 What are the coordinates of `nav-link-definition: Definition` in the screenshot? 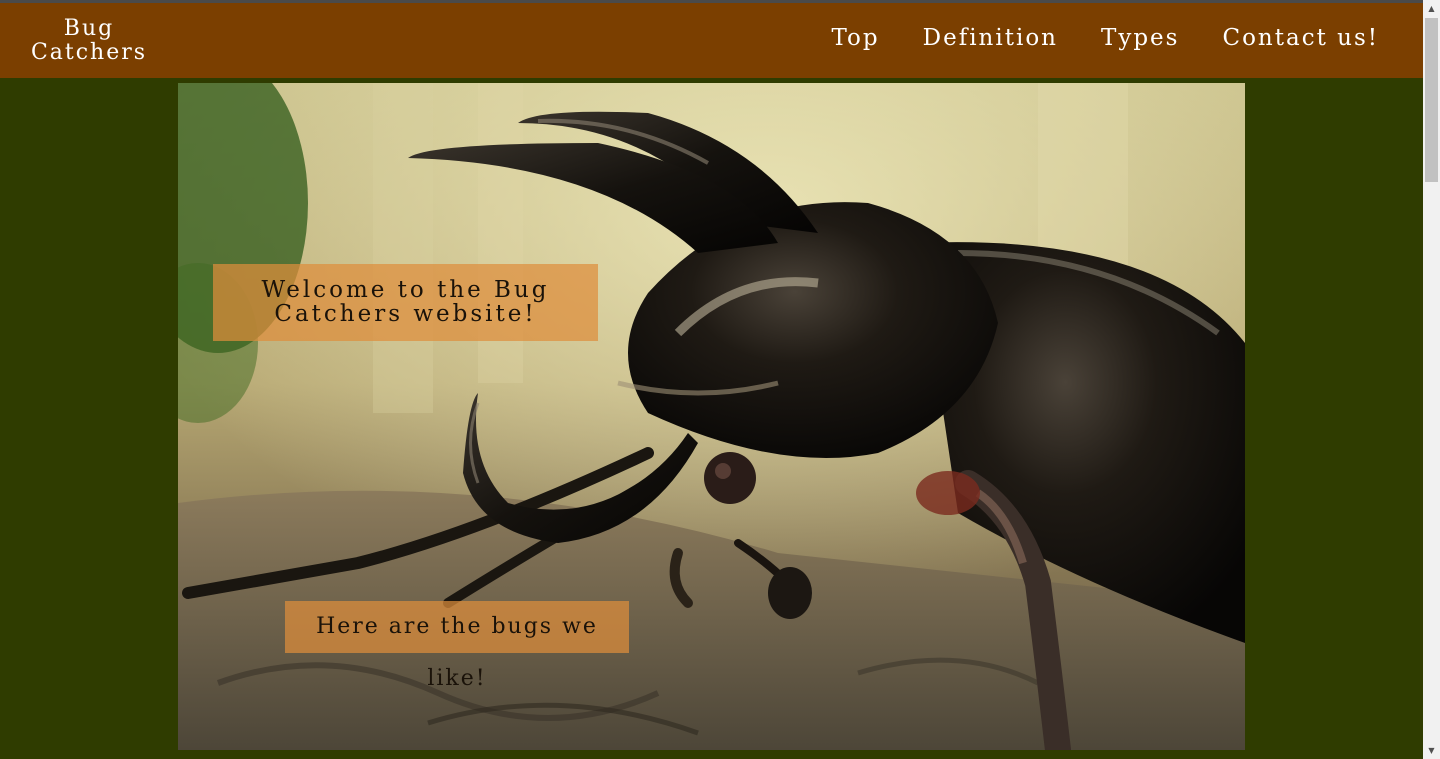 It's located at (990, 38).